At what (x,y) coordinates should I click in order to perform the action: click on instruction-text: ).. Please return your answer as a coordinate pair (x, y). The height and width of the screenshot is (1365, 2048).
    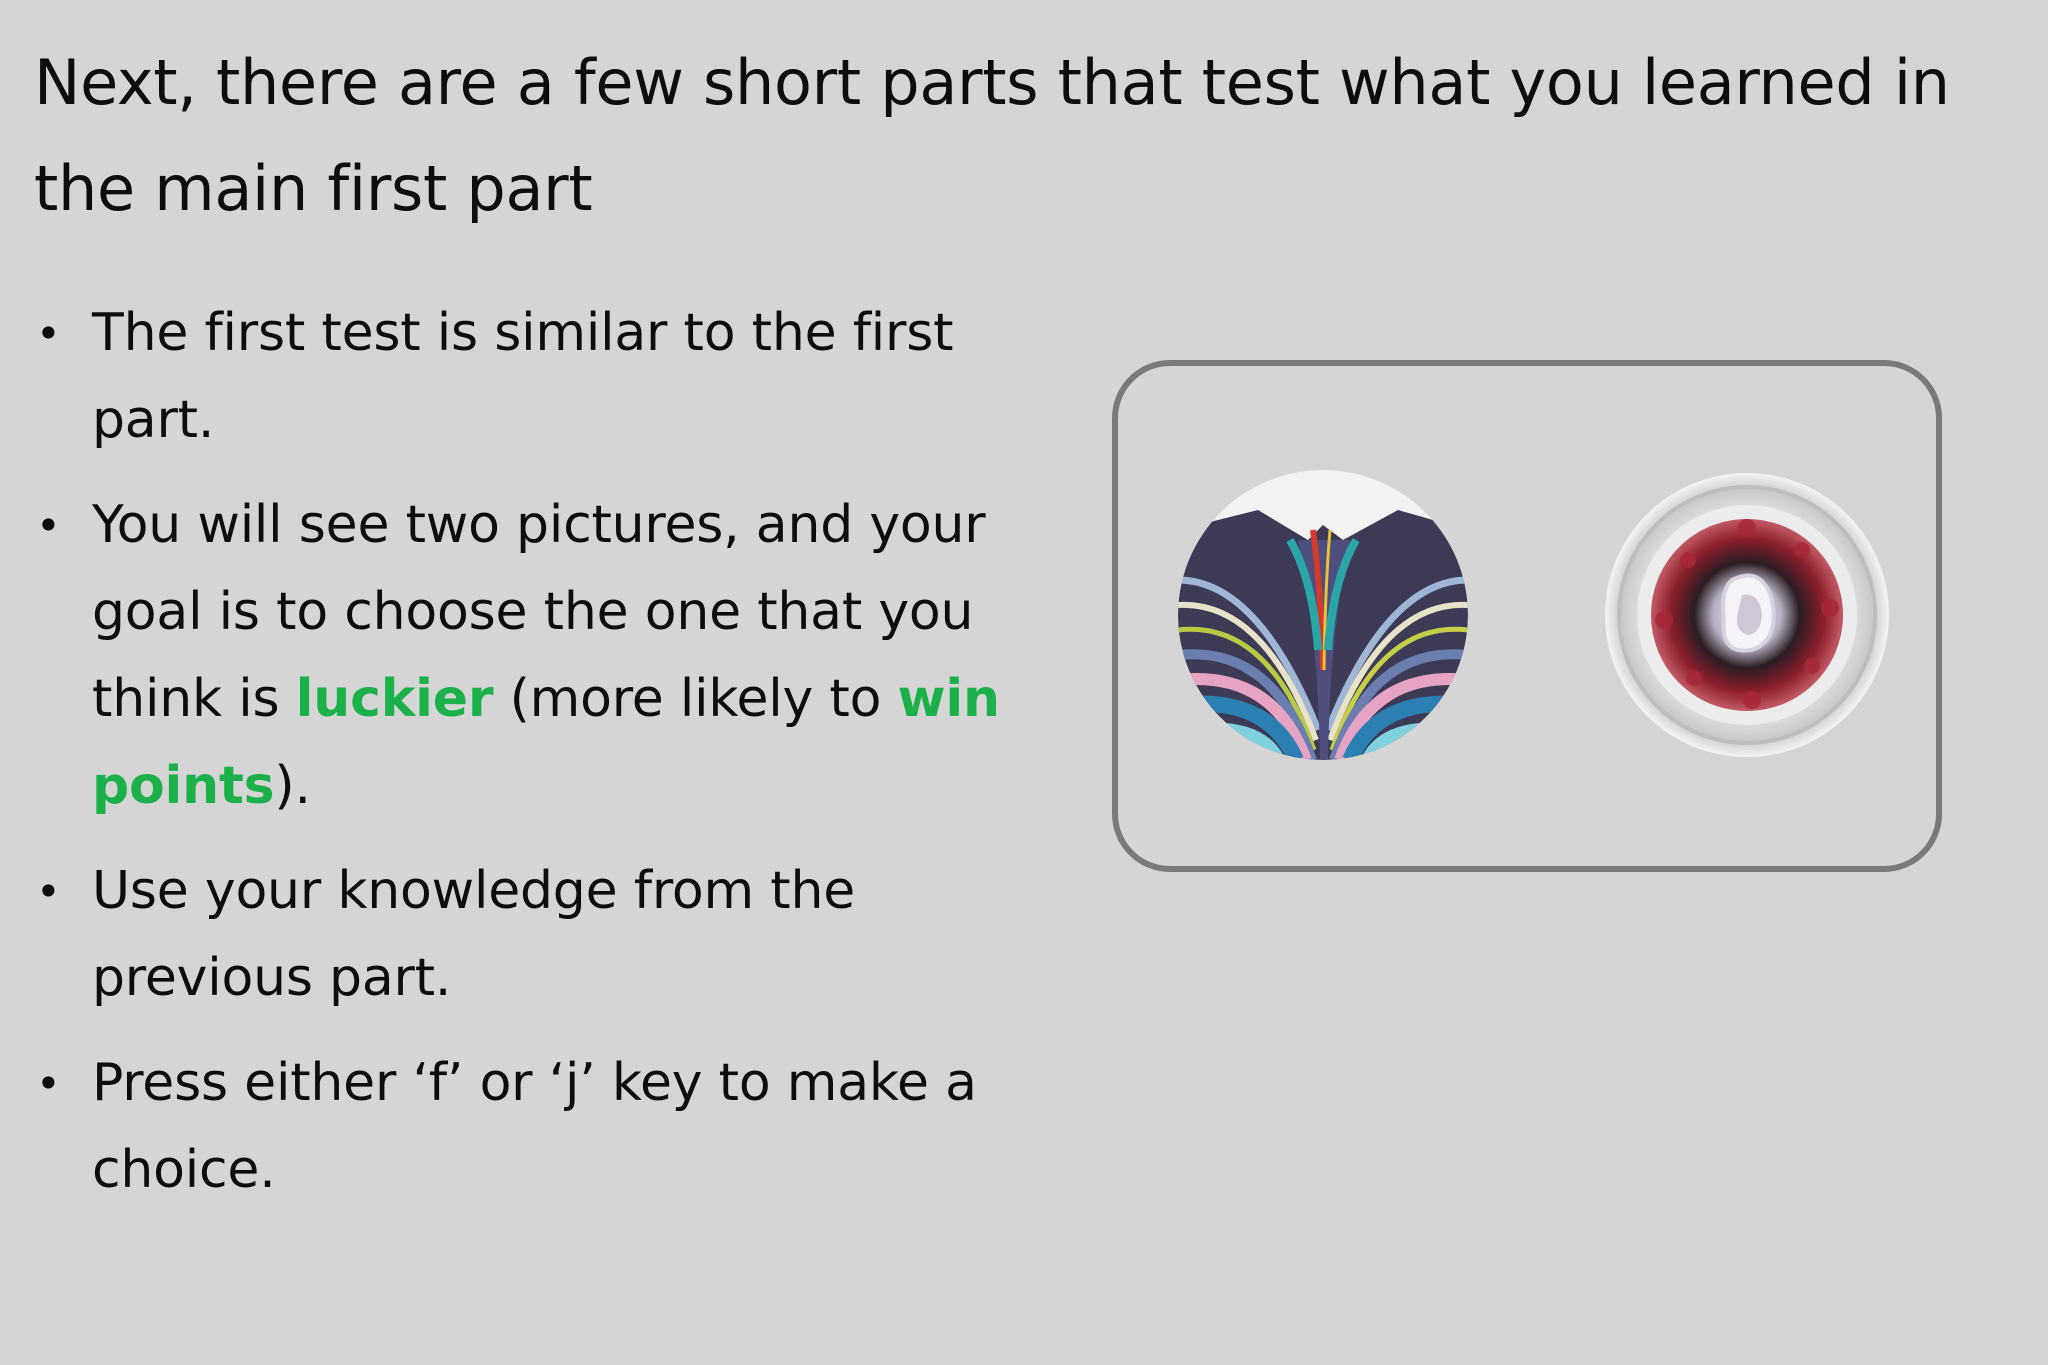
    Looking at the image, I should click on (292, 786).